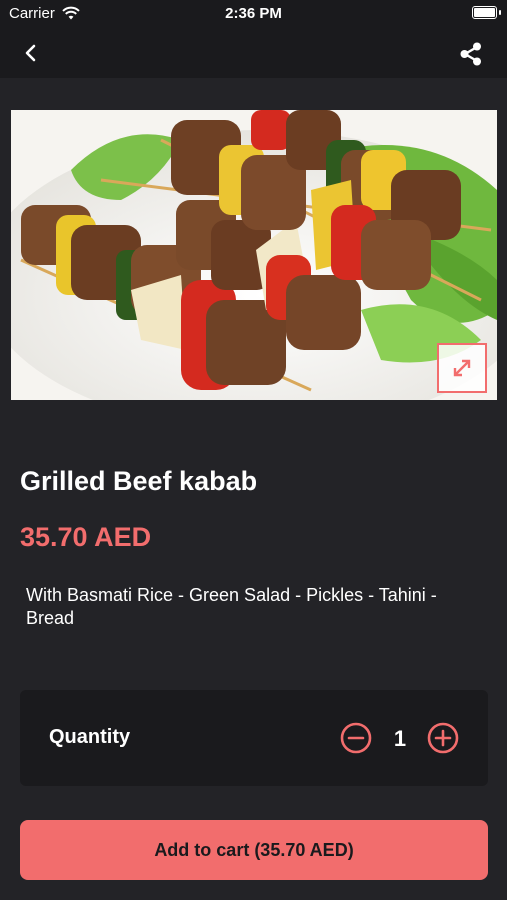 This screenshot has height=900, width=507. I want to click on status-bar: Carrier 2:36 PM, so click(253, 14).